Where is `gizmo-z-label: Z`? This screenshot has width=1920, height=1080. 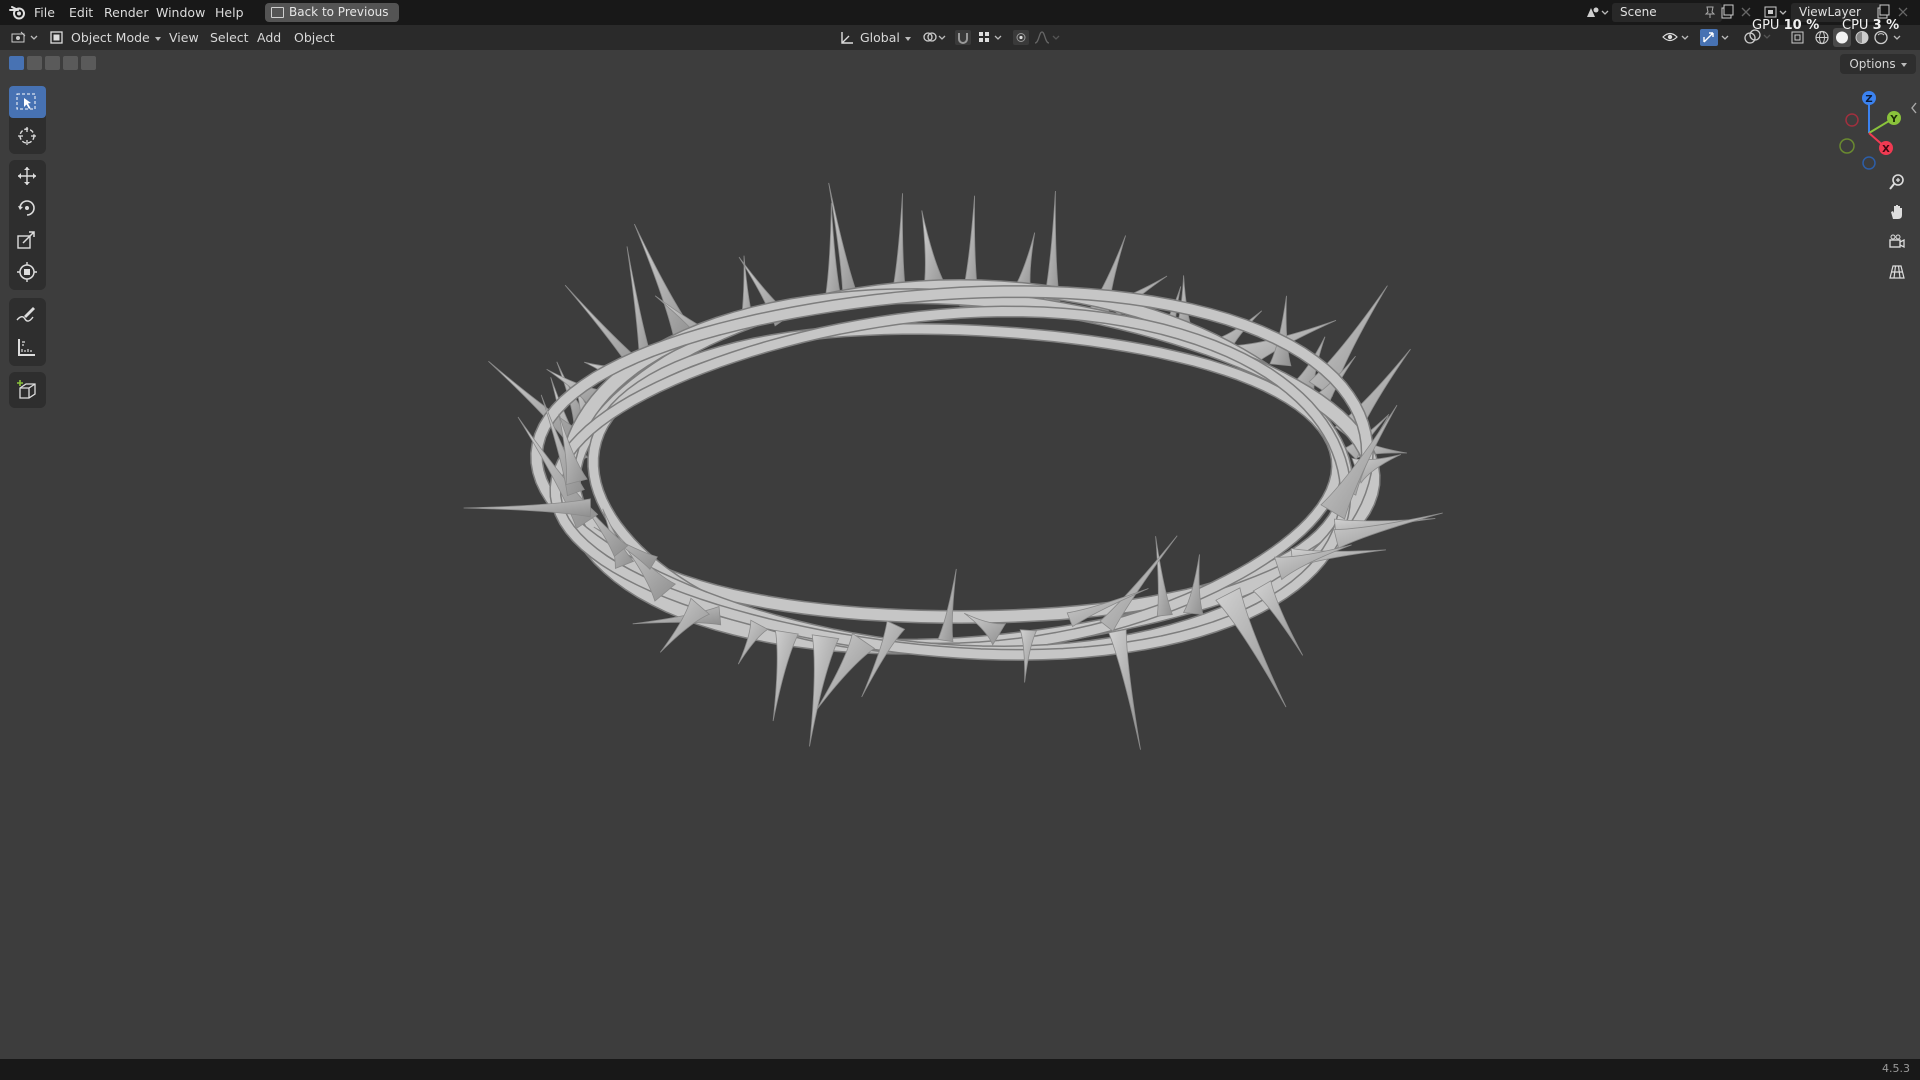 gizmo-z-label: Z is located at coordinates (1868, 99).